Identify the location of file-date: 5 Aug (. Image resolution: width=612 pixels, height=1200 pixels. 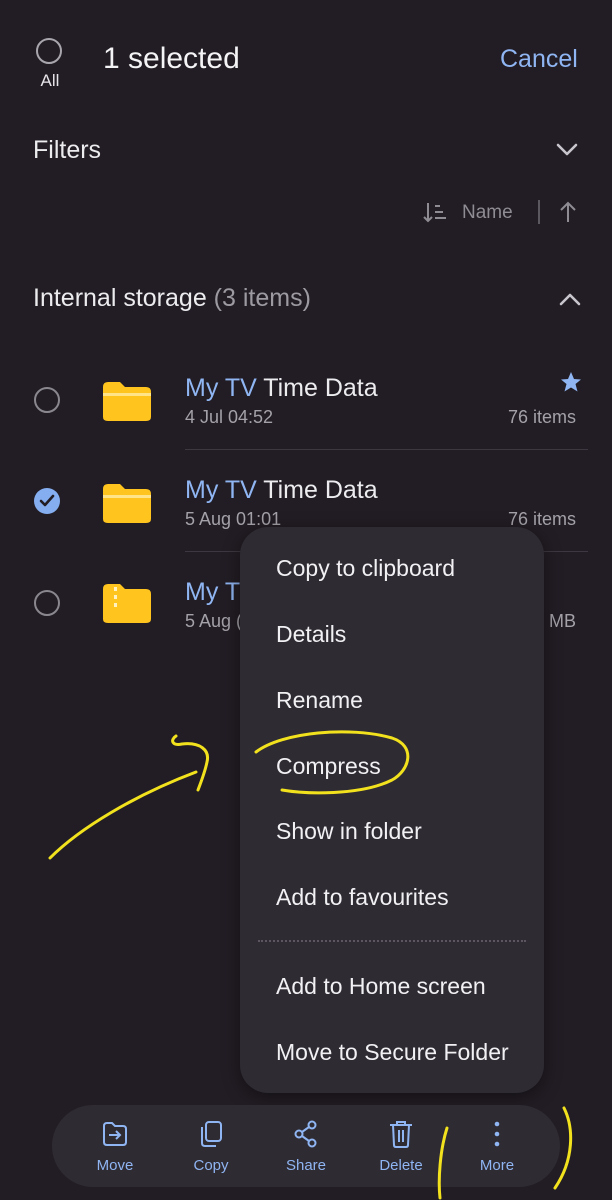
(214, 621).